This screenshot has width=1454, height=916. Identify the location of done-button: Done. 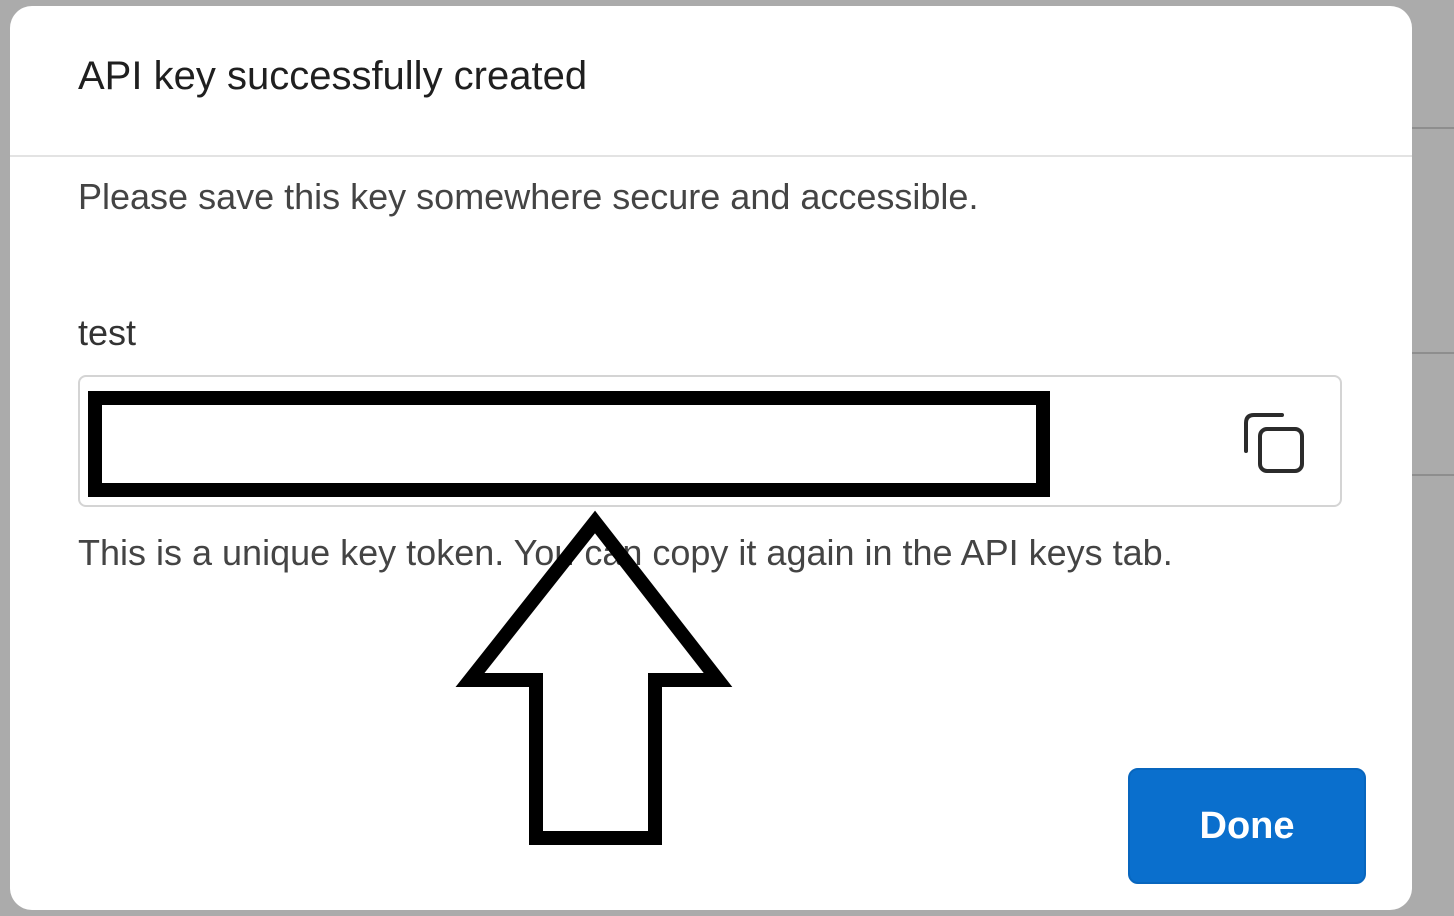
(1247, 826).